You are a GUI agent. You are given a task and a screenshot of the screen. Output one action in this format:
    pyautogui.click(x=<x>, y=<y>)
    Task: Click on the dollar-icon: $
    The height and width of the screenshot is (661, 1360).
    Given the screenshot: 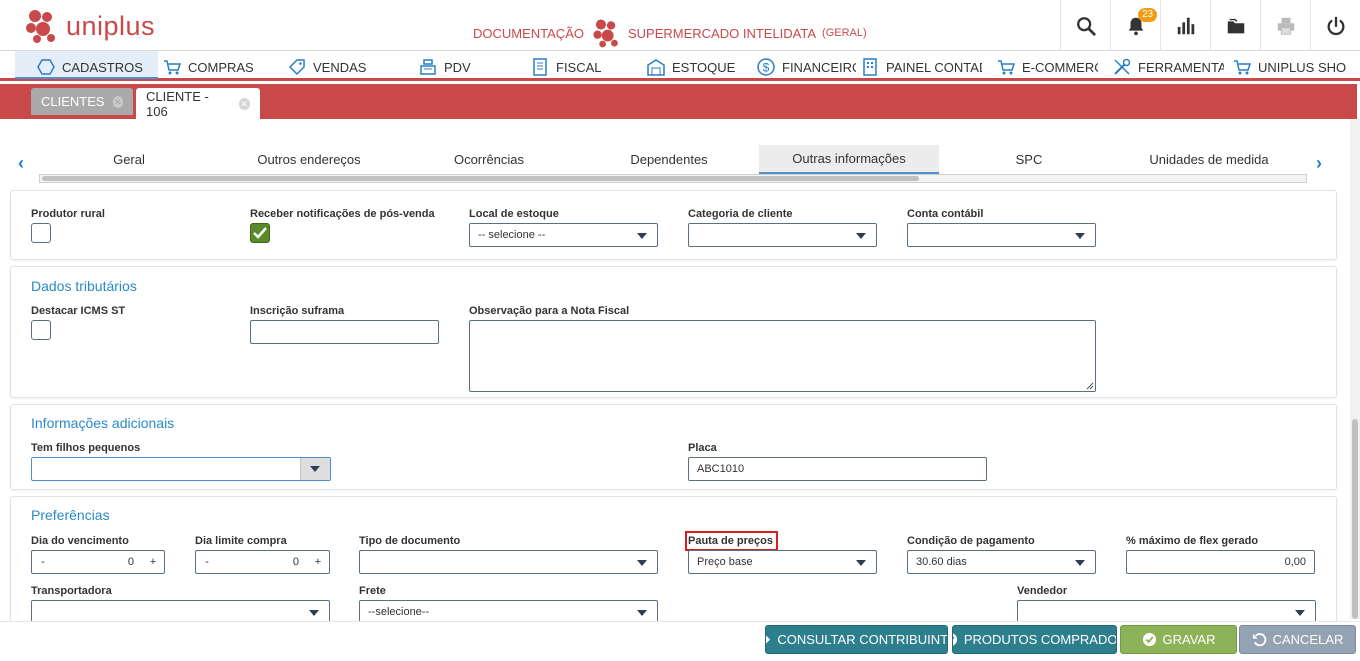 What is the action you would take?
    pyautogui.click(x=766, y=67)
    